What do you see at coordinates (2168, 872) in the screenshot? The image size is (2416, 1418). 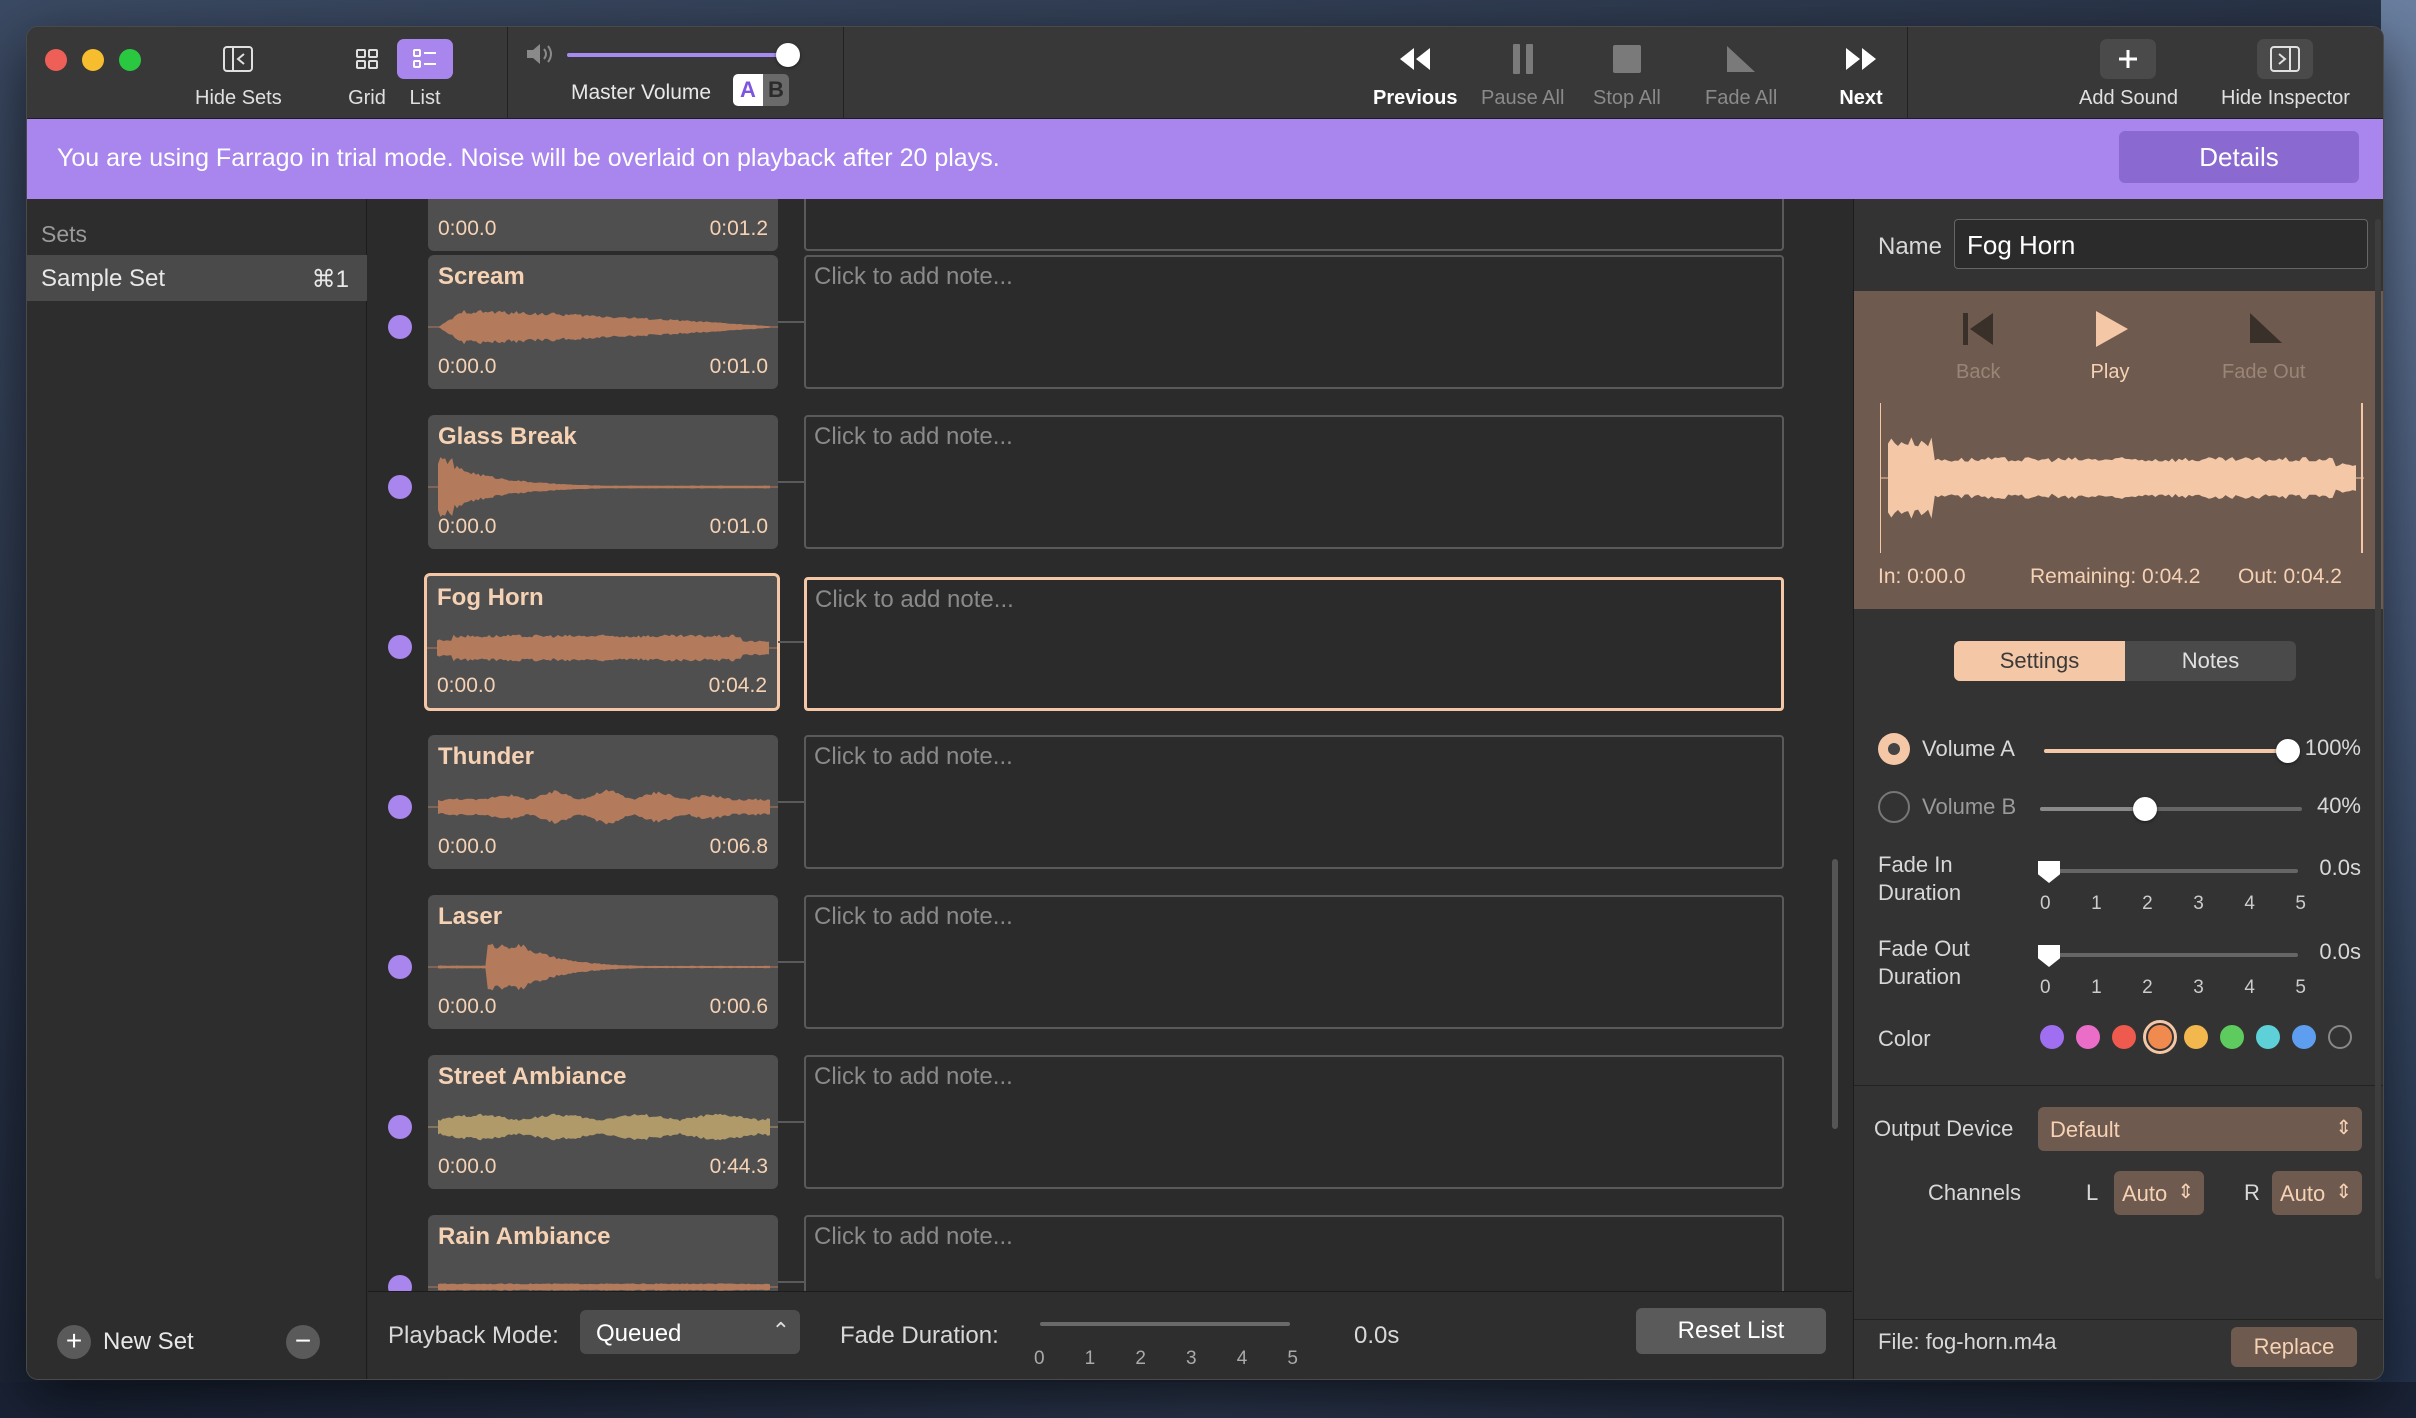 I see `fade-in-duration-slider` at bounding box center [2168, 872].